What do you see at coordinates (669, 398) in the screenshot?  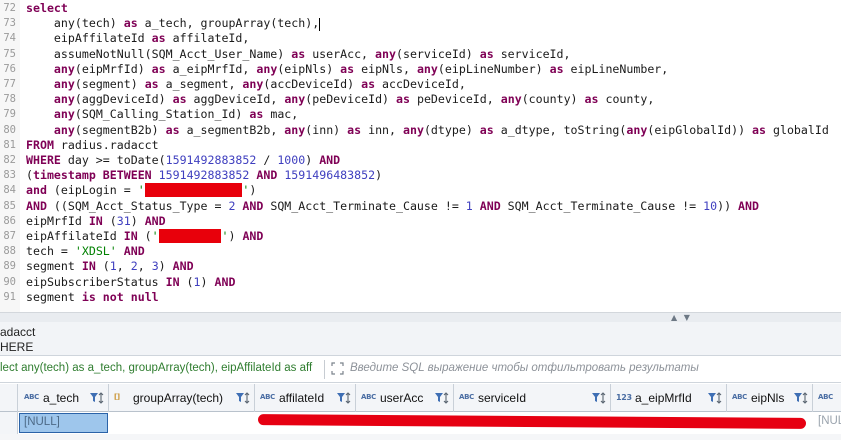 I see `column-header-a-eipmrfid: 123 a_eipMrfId` at bounding box center [669, 398].